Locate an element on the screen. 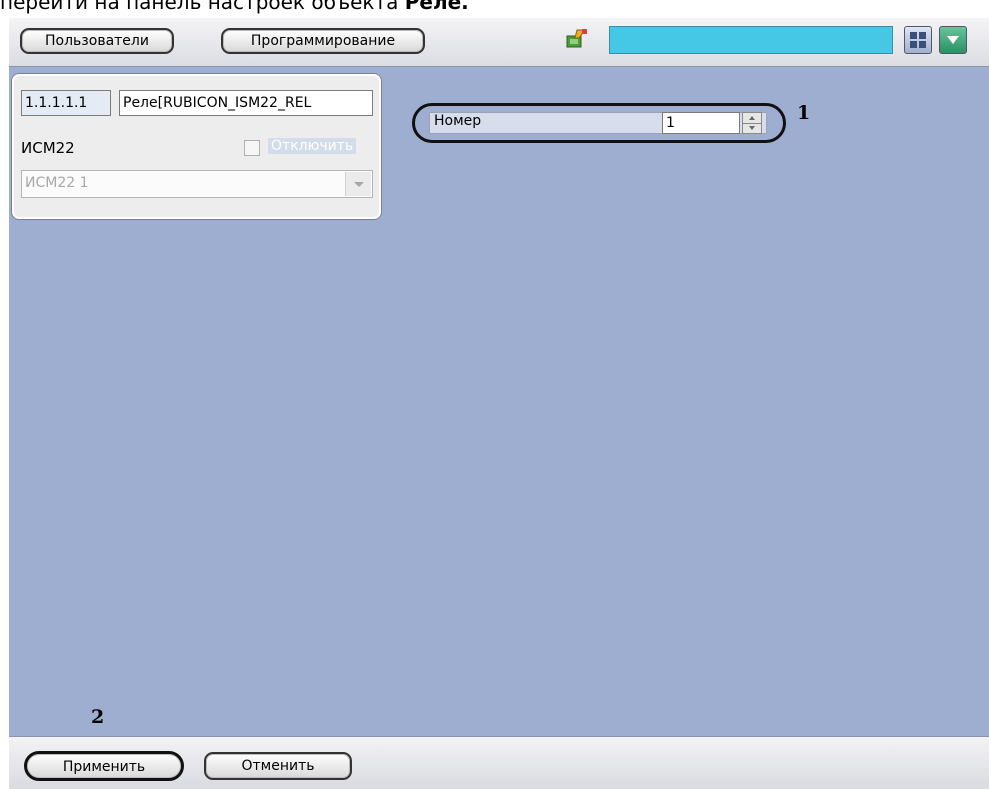 The width and height of the screenshot is (989, 789). page-caption: перейти на панель настроек объекта Реле. is located at coordinates (234, 7).